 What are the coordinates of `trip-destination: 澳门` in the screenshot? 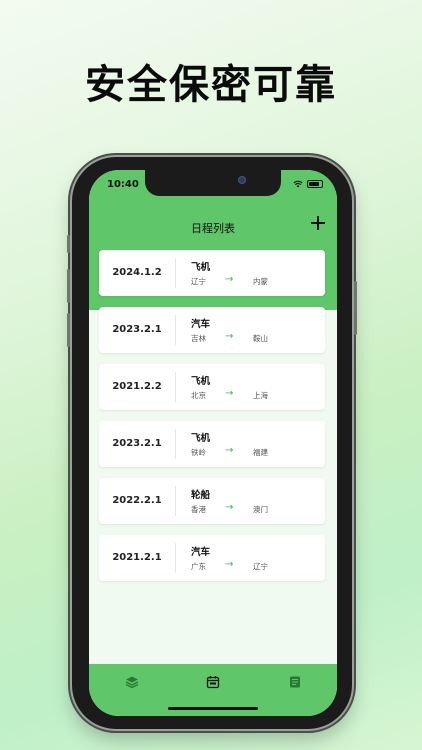 It's located at (260, 509).